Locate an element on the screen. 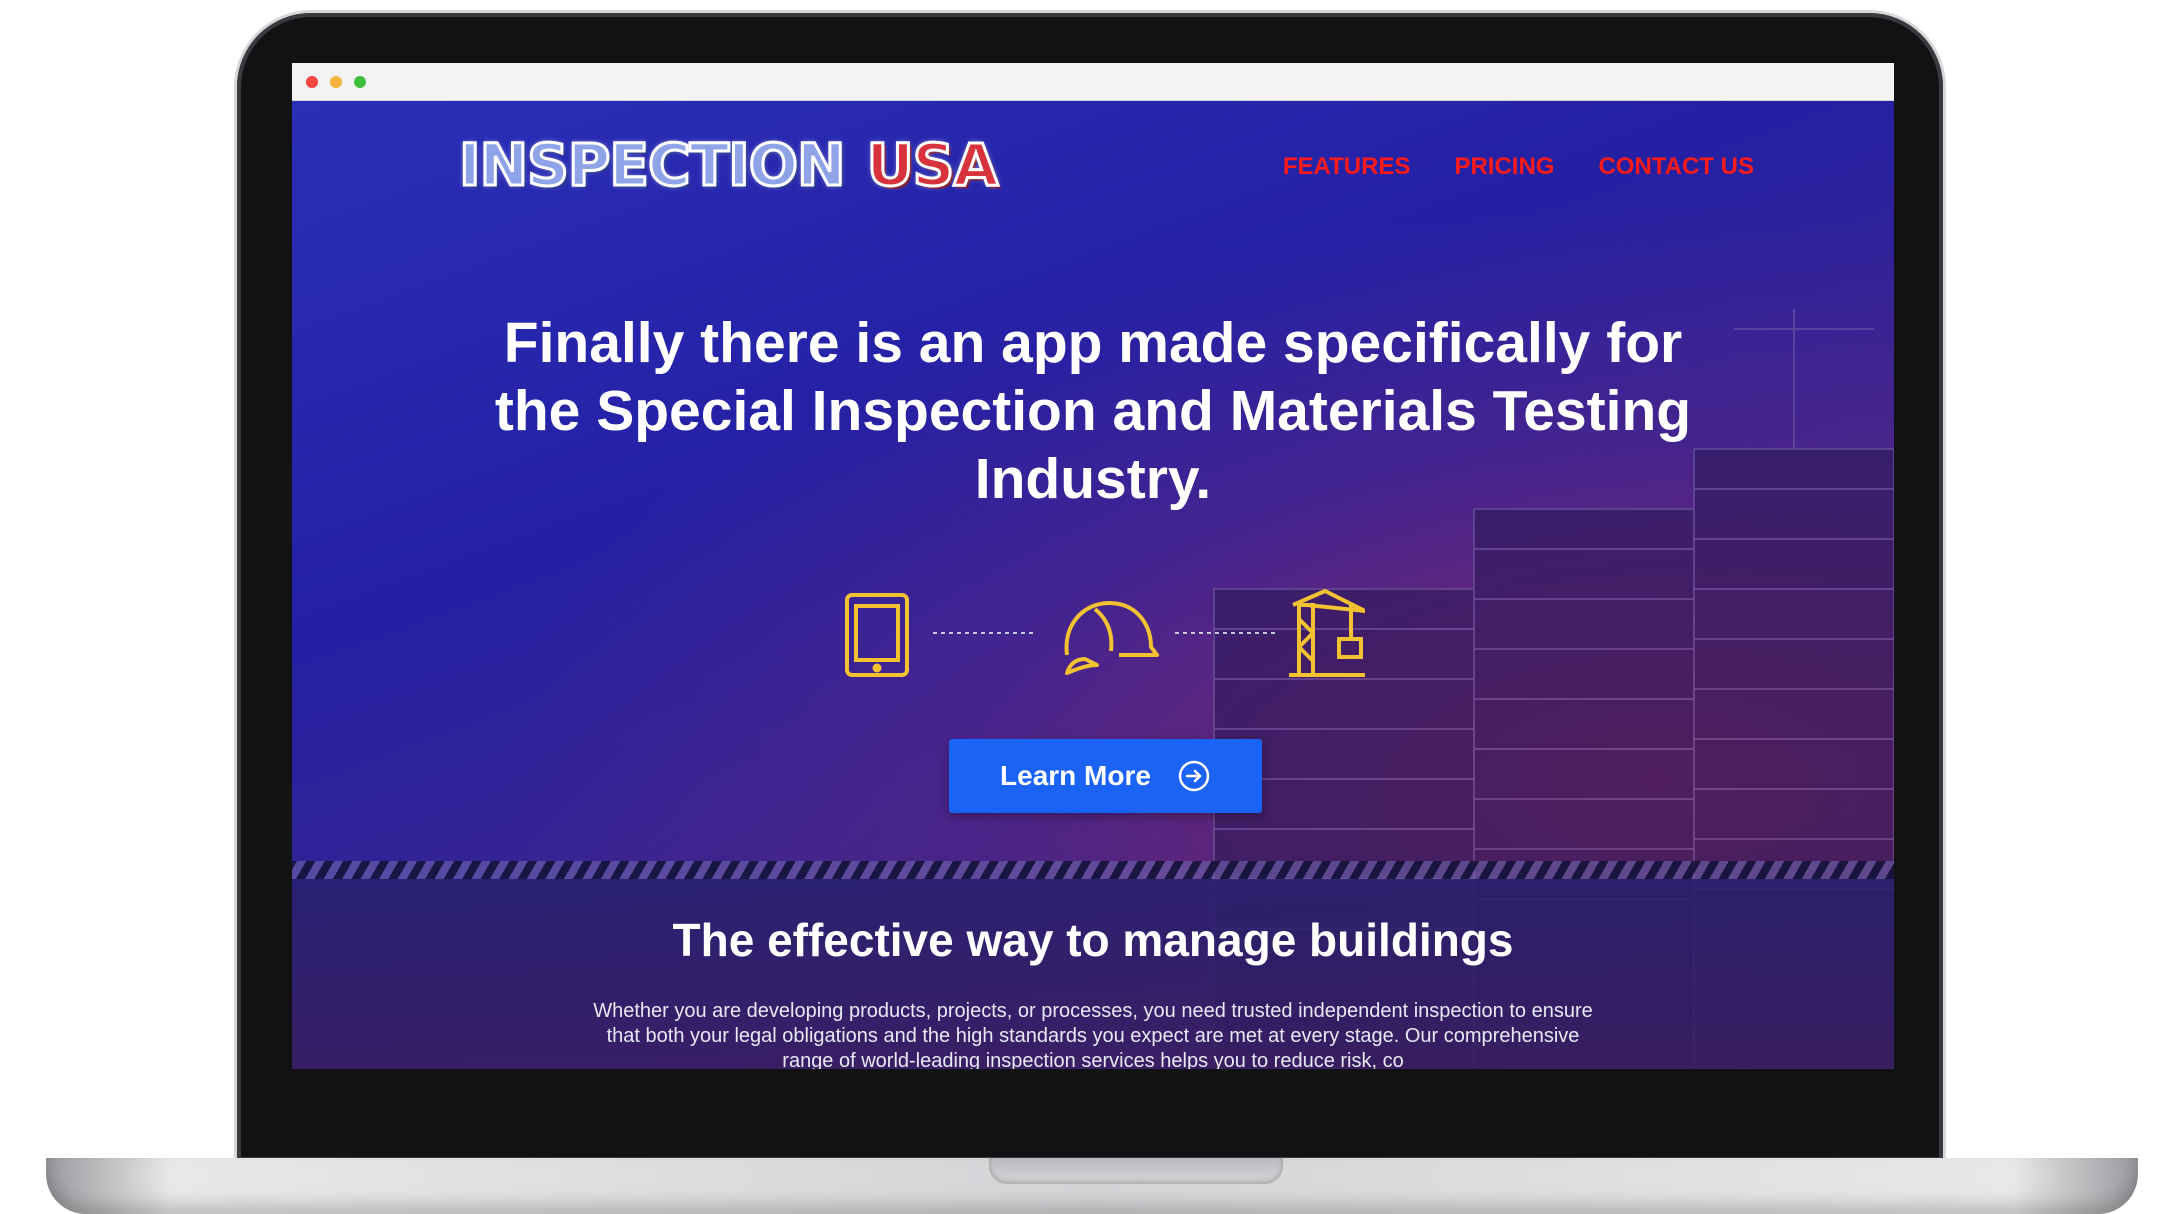  feature-icon-row is located at coordinates (1105, 633).